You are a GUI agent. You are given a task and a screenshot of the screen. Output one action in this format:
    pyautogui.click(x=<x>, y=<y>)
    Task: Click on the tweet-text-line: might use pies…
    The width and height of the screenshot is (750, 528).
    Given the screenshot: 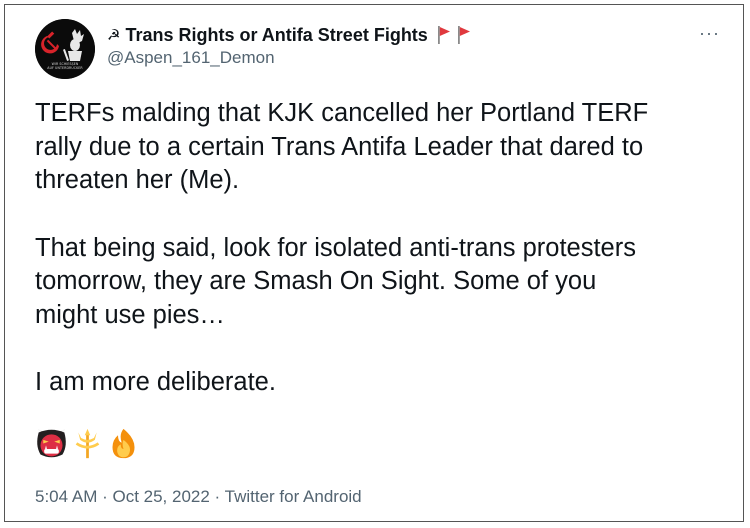 What is the action you would take?
    pyautogui.click(x=130, y=314)
    